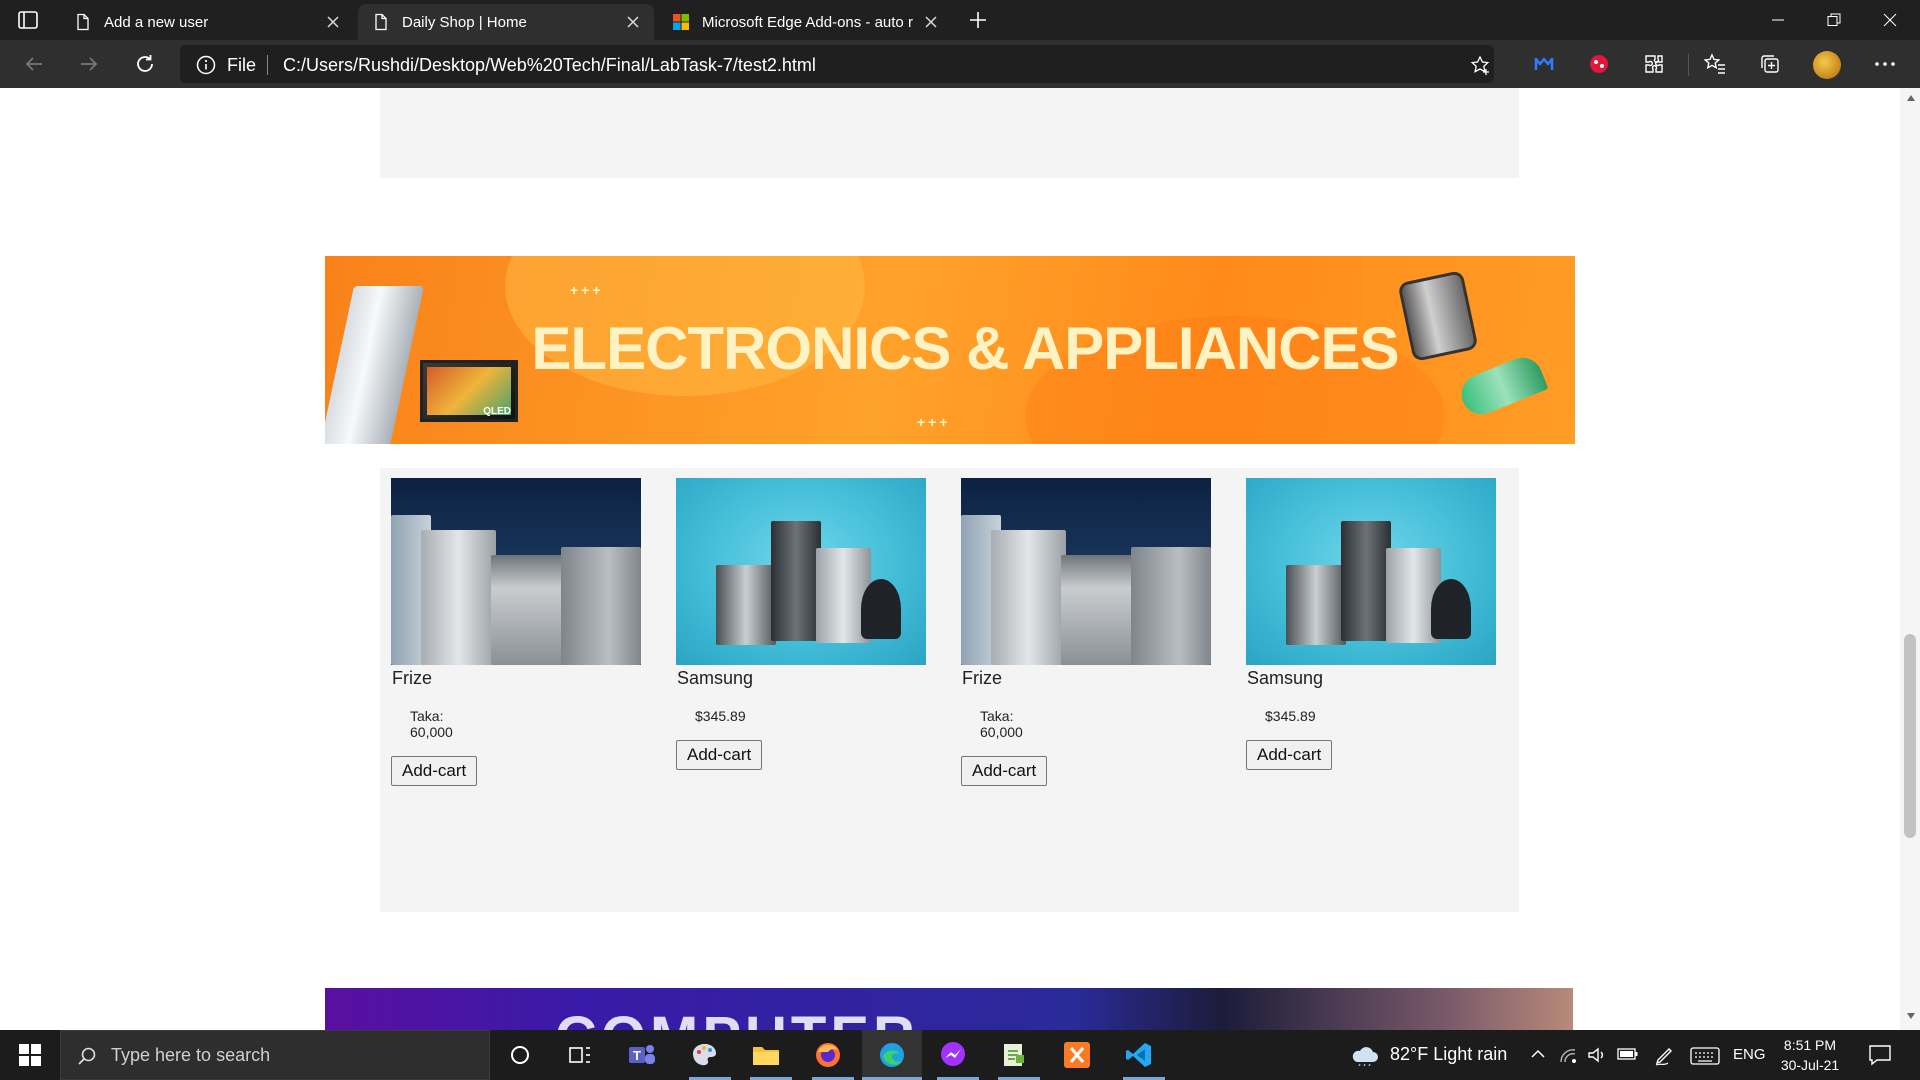  I want to click on messenger-button, so click(953, 1055).